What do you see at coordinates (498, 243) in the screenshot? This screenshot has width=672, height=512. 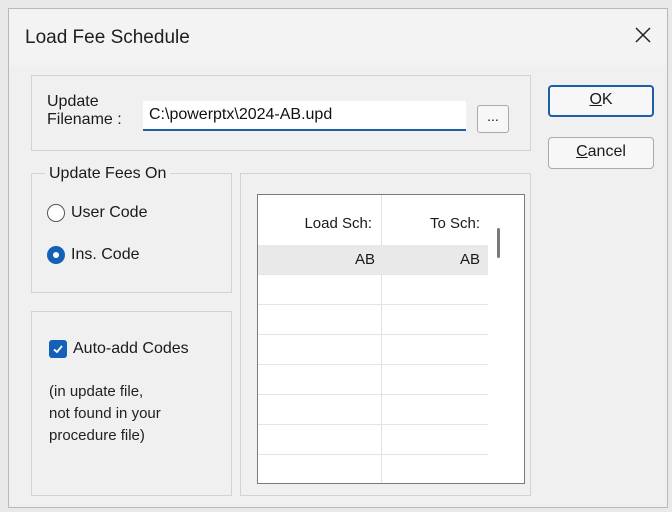 I see `grid-scrollbar-thumb` at bounding box center [498, 243].